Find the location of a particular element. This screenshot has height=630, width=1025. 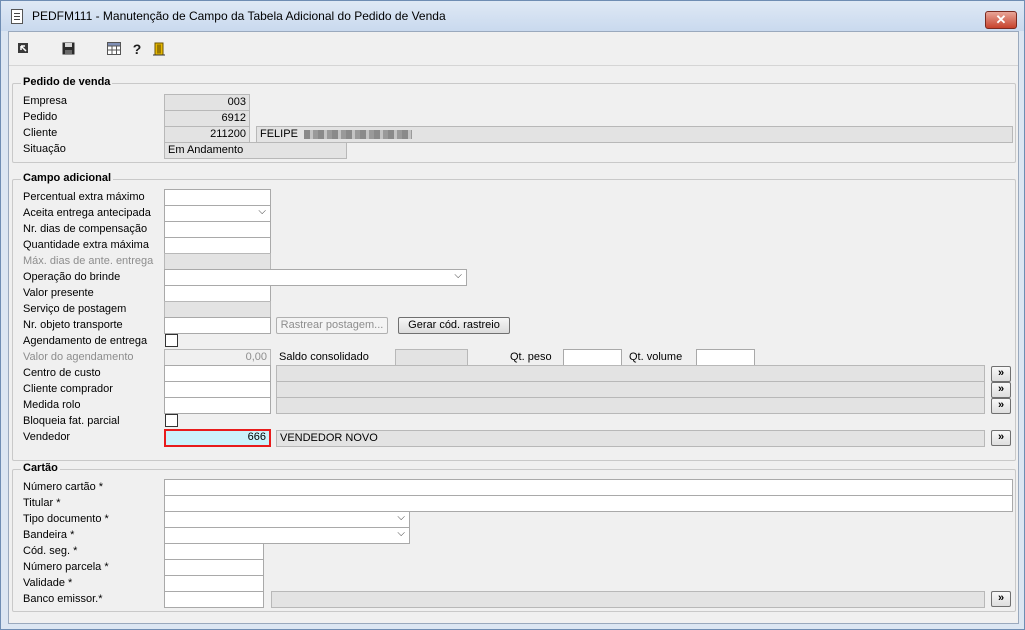

cliente-label: Cliente is located at coordinates (40, 133).